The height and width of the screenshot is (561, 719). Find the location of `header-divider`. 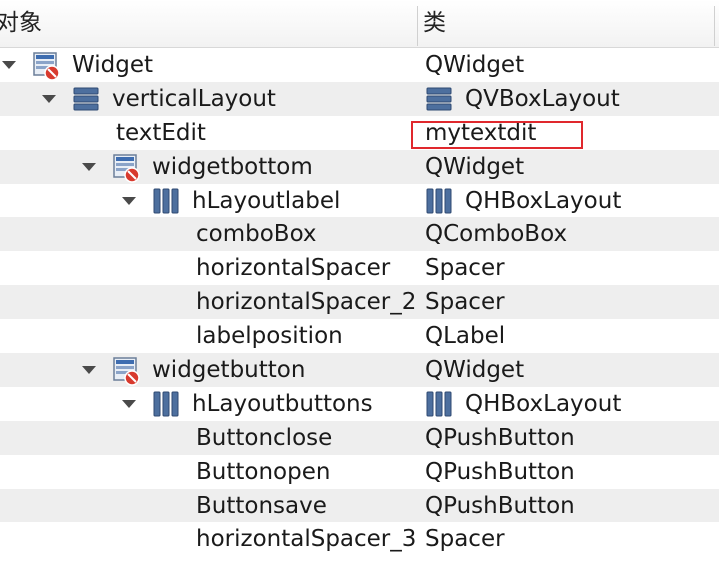

header-divider is located at coordinates (417, 26).